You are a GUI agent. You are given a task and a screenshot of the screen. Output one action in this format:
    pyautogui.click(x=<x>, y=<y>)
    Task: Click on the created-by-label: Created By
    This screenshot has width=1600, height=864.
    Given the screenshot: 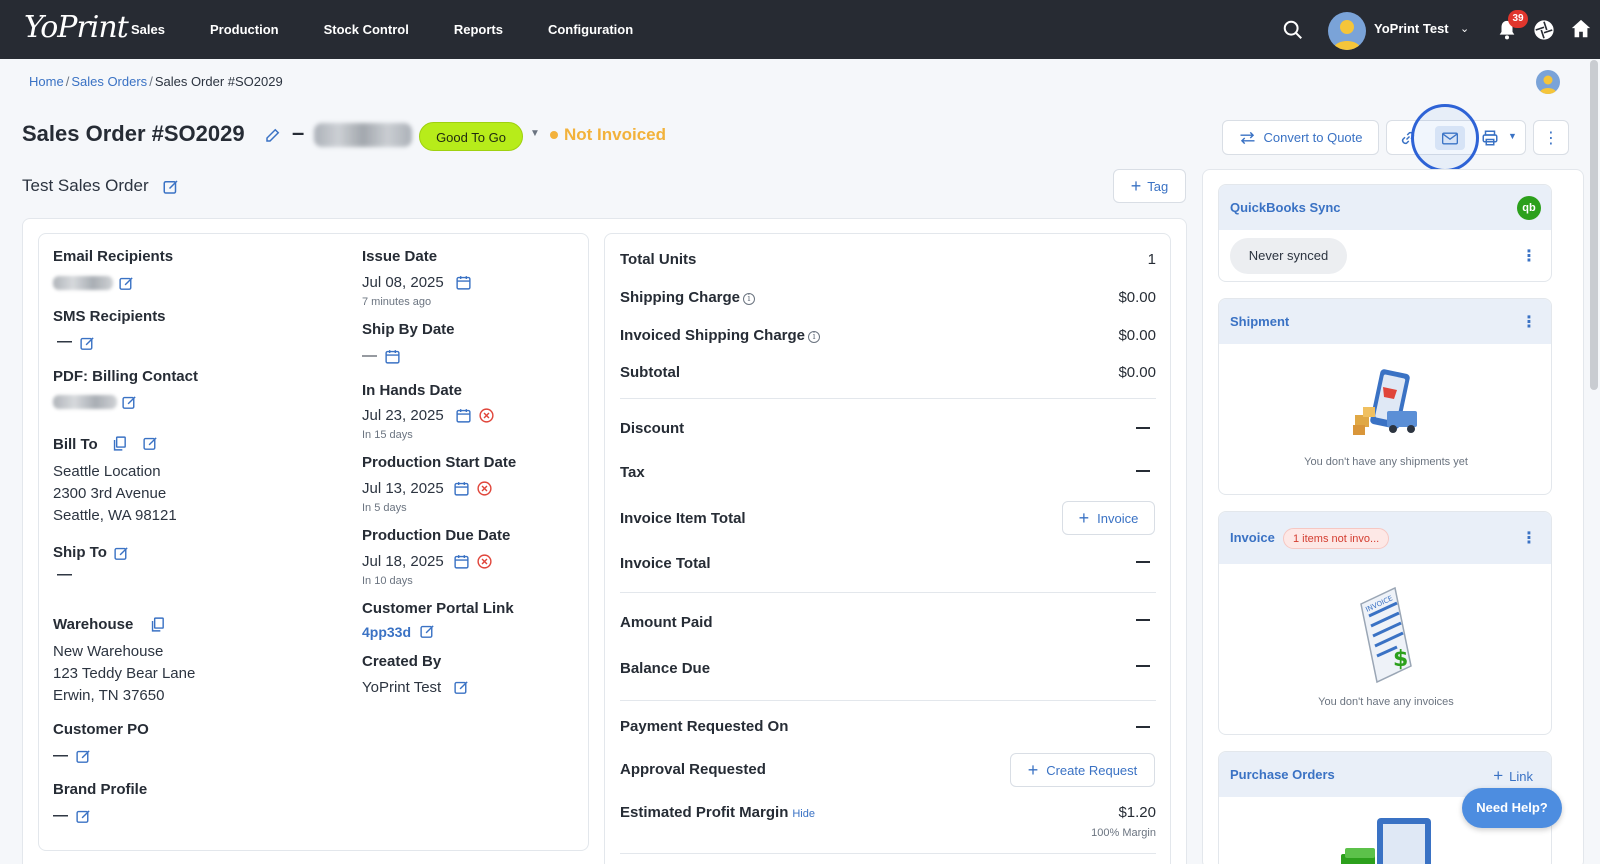 What is the action you would take?
    pyautogui.click(x=402, y=661)
    